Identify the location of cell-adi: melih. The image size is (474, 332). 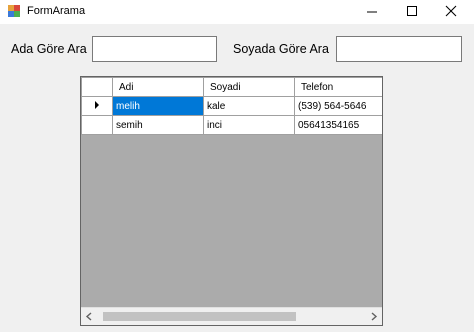
(158, 106).